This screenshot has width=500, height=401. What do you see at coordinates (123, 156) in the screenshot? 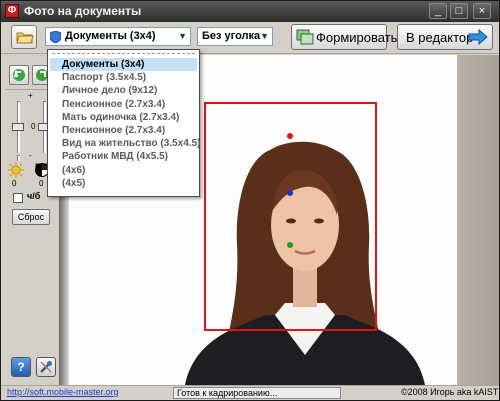
I see `dropdown-item: Работник МВД (4x5.5)` at bounding box center [123, 156].